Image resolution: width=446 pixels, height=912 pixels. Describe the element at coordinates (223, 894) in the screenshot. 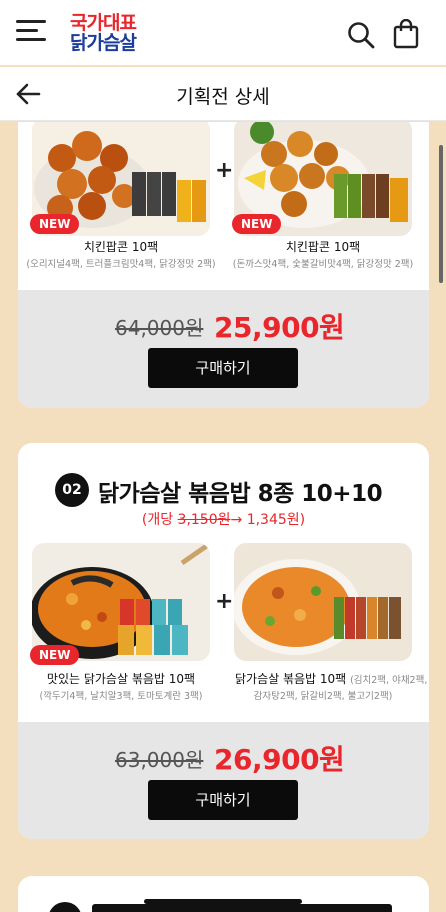

I see `promo-card-next` at that location.